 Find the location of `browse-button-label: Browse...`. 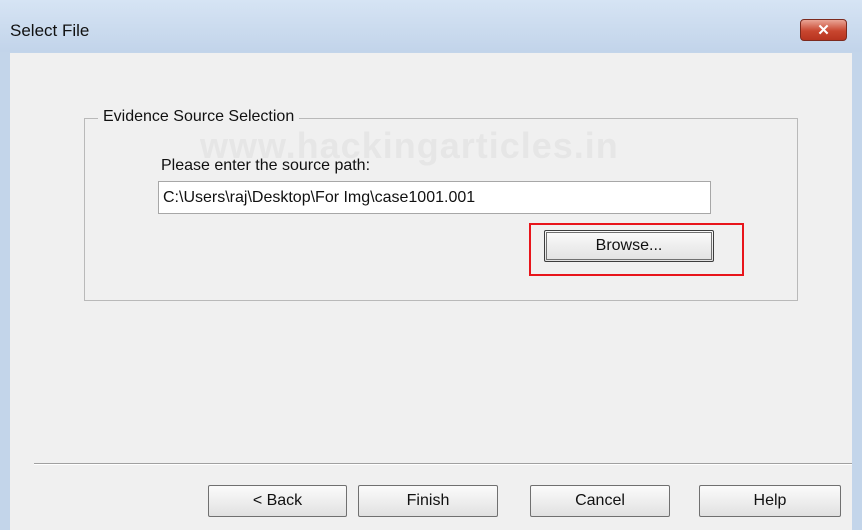

browse-button-label: Browse... is located at coordinates (629, 246).